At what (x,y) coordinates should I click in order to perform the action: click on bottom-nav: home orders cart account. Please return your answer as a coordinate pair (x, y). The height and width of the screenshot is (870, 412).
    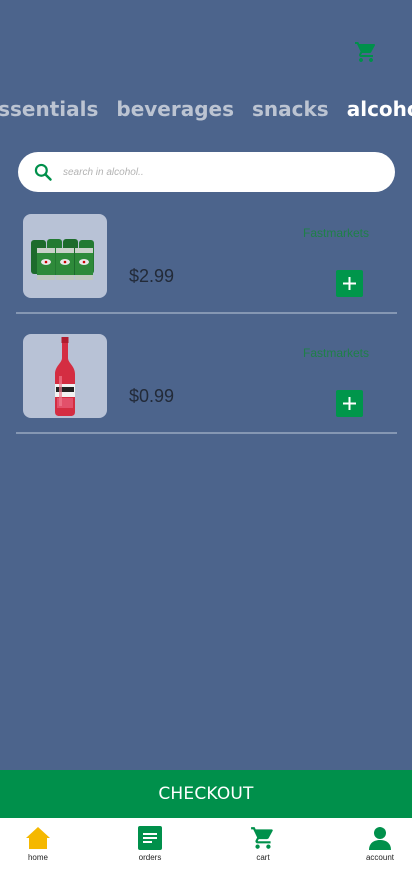
    Looking at the image, I should click on (206, 844).